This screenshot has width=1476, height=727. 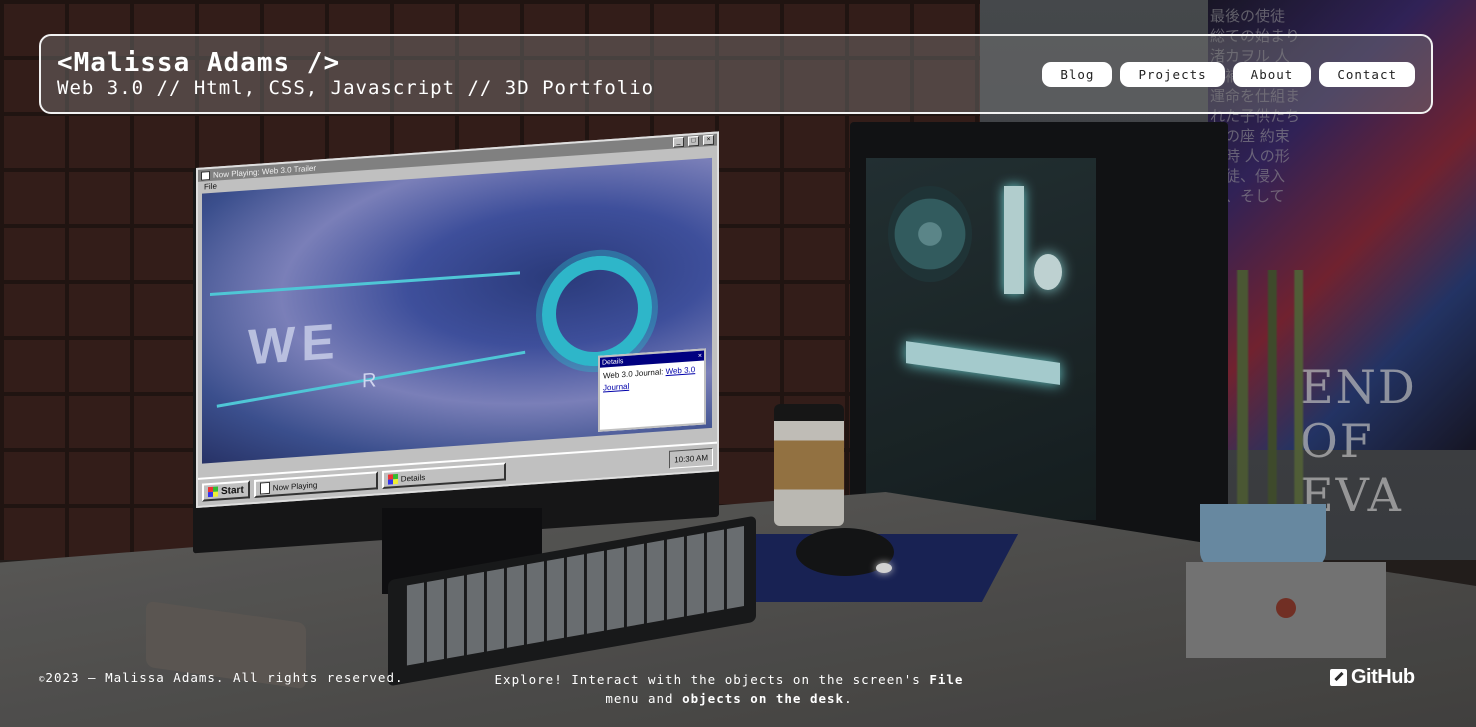 I want to click on close-button: ×, so click(x=708, y=140).